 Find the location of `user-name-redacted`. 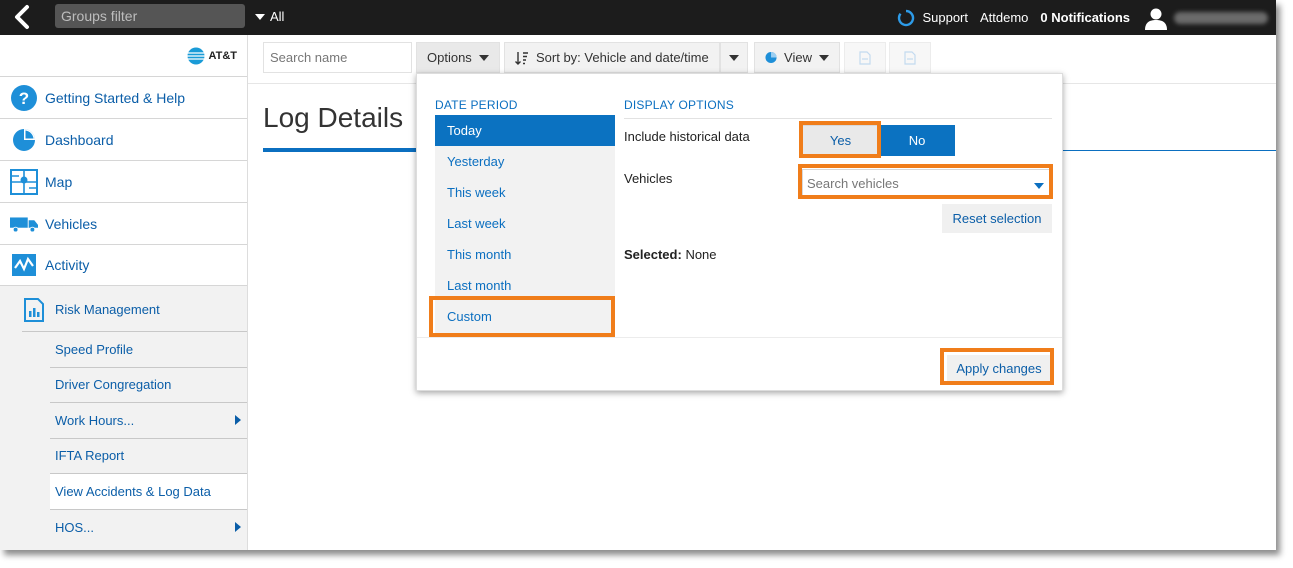

user-name-redacted is located at coordinates (1221, 17).